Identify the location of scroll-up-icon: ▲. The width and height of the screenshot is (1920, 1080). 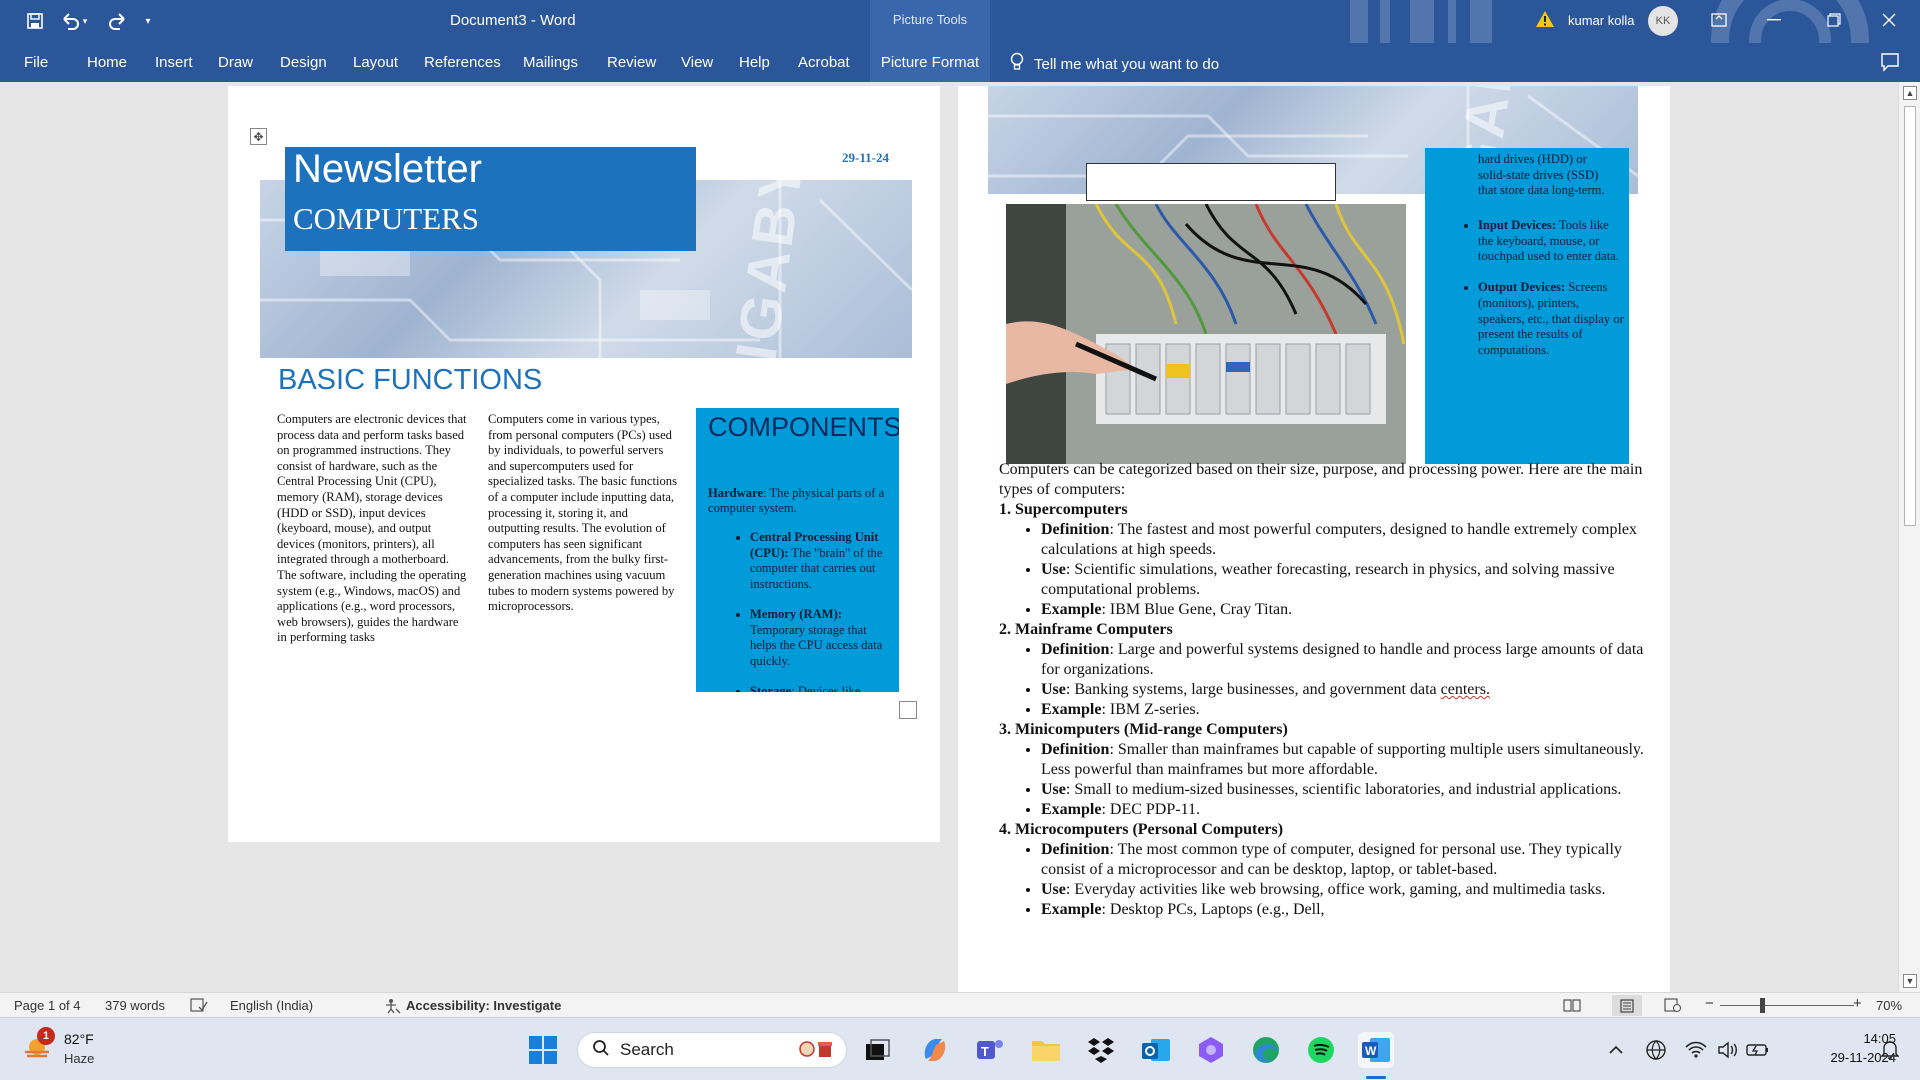
(1910, 93).